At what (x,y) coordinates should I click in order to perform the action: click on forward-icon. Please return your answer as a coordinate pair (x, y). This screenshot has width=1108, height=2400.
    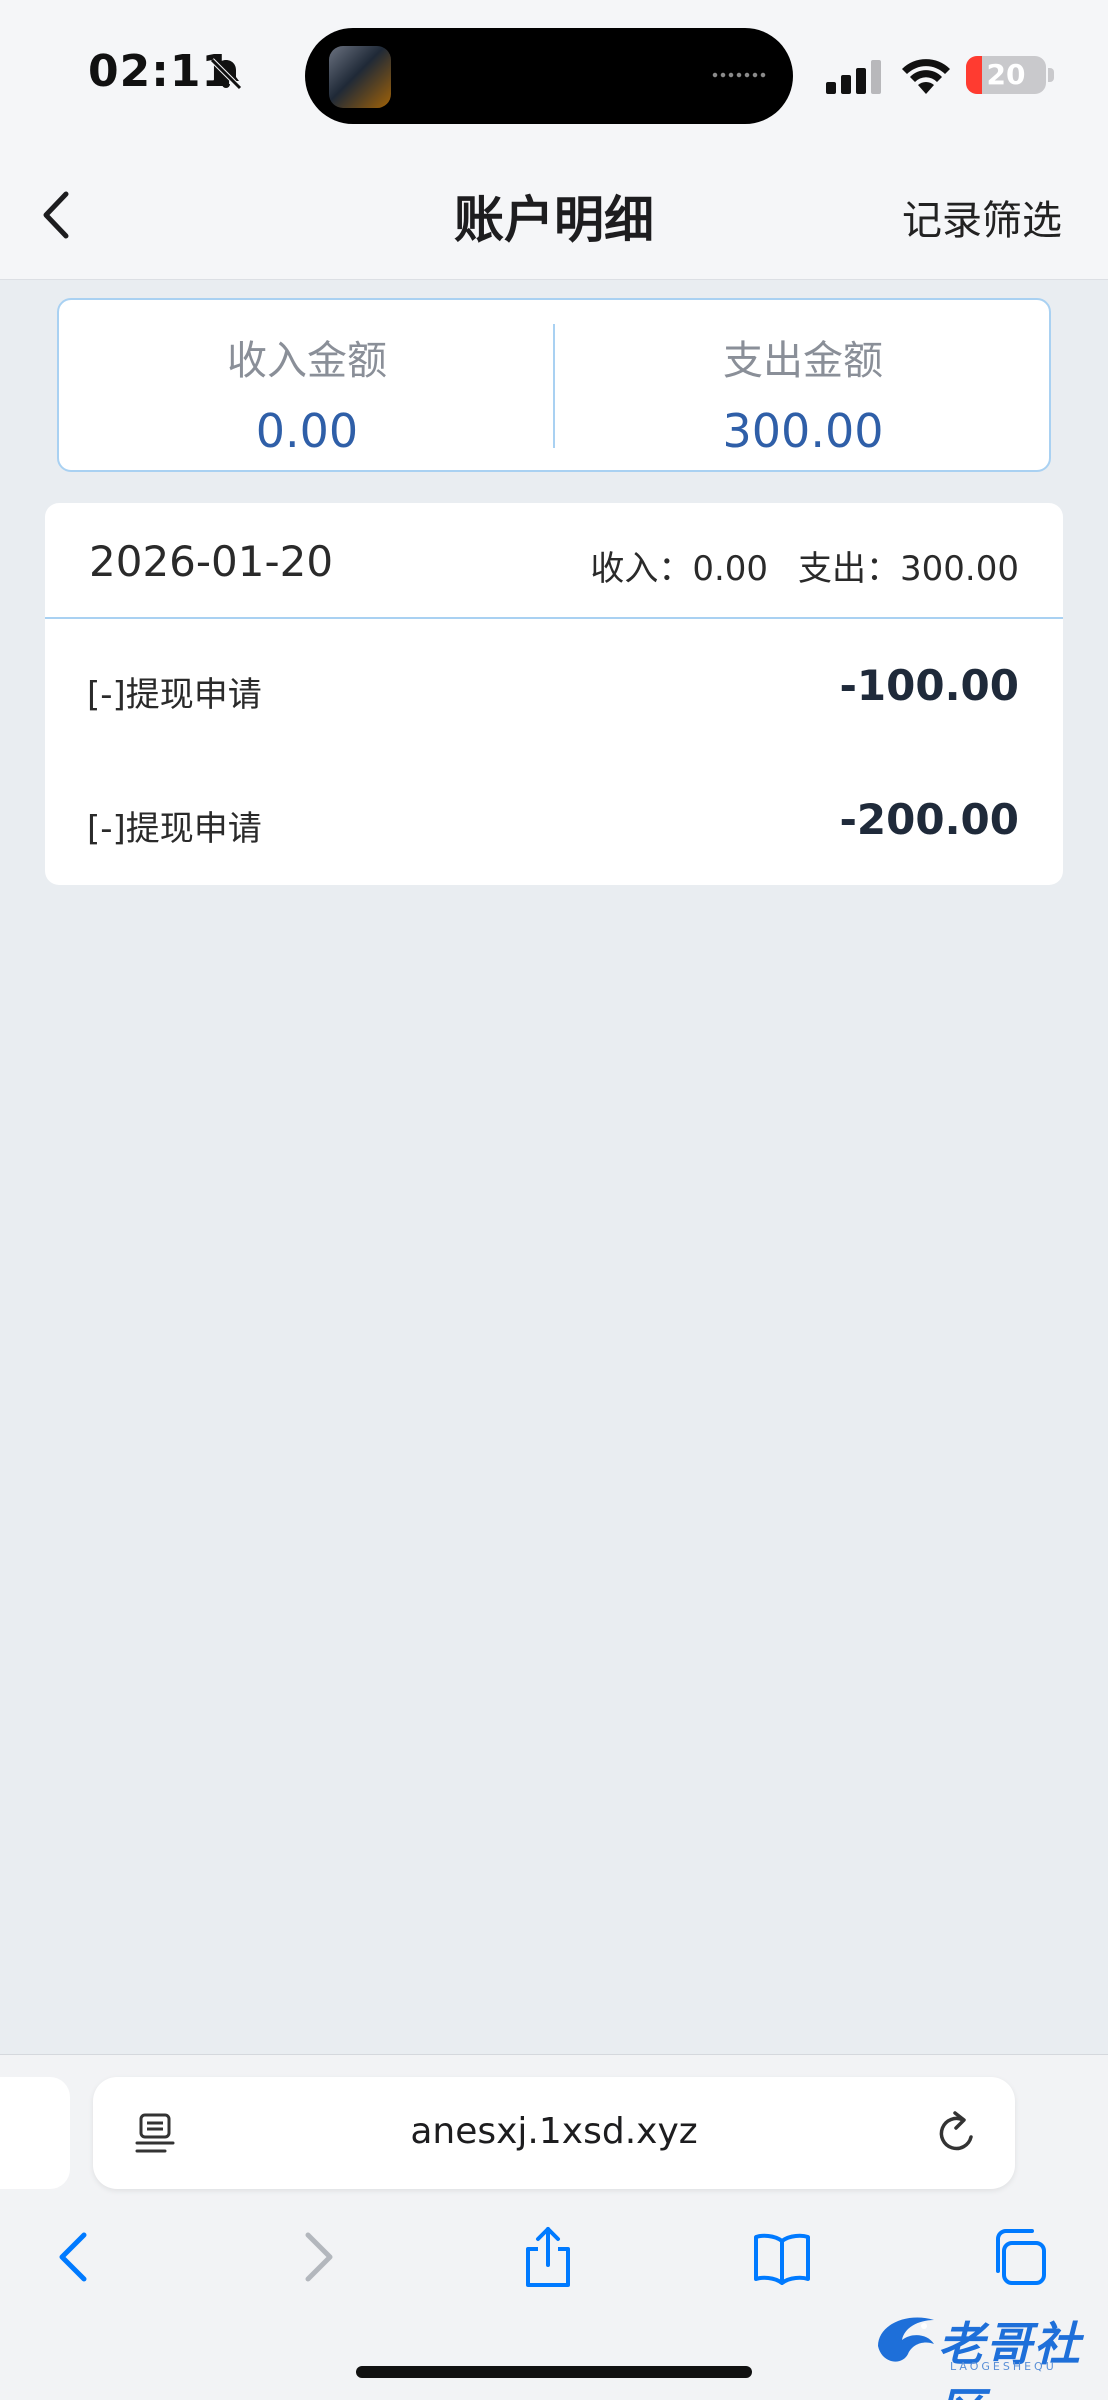
    Looking at the image, I should click on (316, 2257).